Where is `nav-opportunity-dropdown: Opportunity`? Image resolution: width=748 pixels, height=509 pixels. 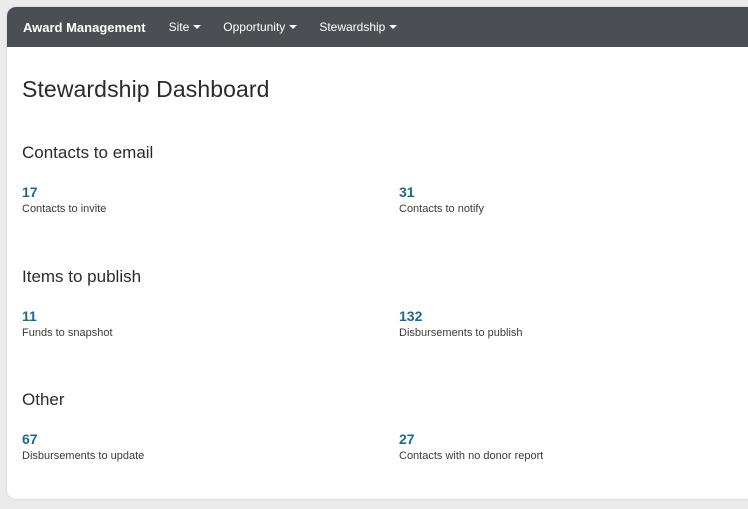 nav-opportunity-dropdown: Opportunity is located at coordinates (260, 27).